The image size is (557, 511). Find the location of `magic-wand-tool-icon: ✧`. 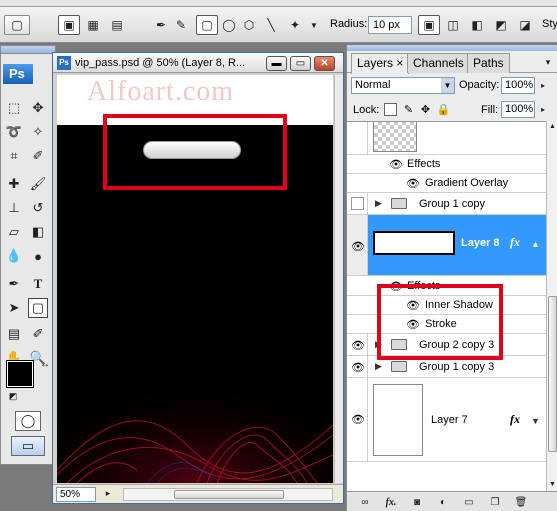

magic-wand-tool-icon: ✧ is located at coordinates (38, 132).